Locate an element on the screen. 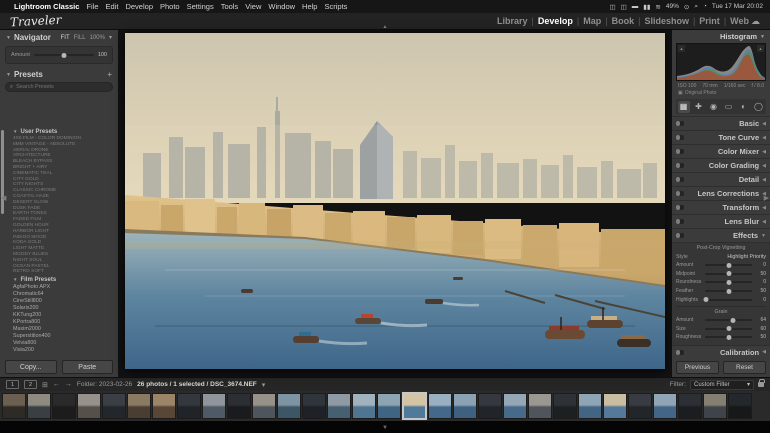 The image size is (770, 433). menu-item-window: Window is located at coordinates (281, 6).